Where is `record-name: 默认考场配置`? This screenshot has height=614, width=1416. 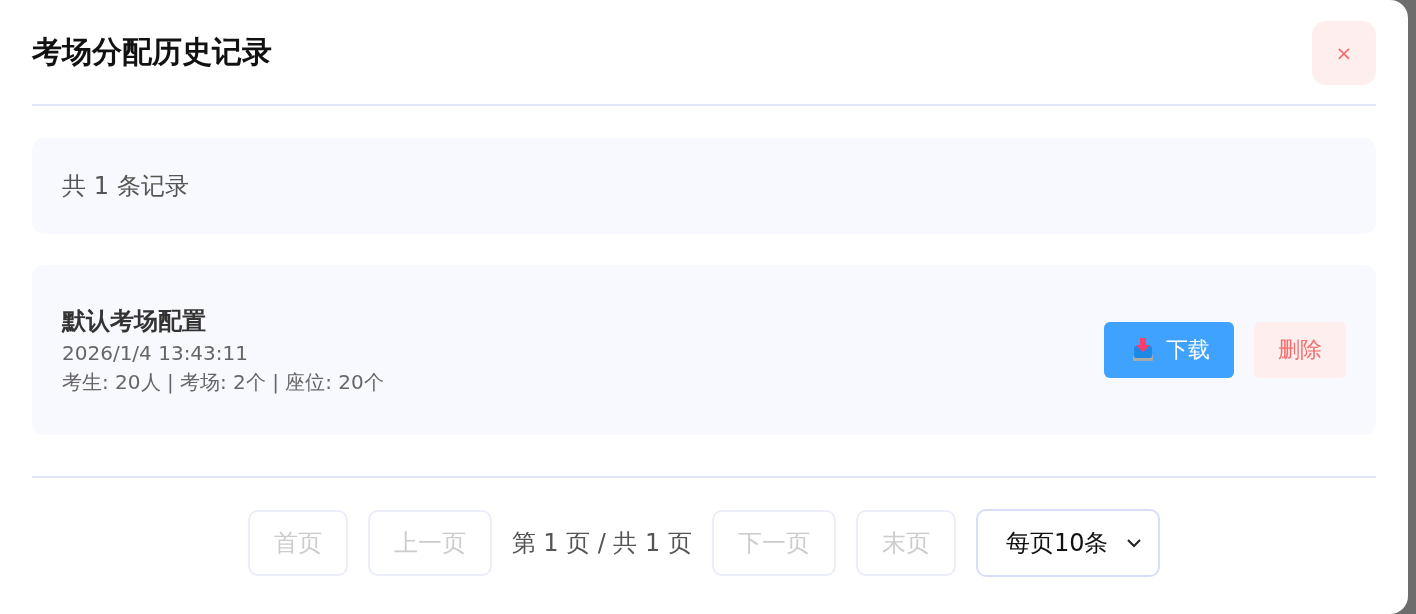
record-name: 默认考场配置 is located at coordinates (134, 321).